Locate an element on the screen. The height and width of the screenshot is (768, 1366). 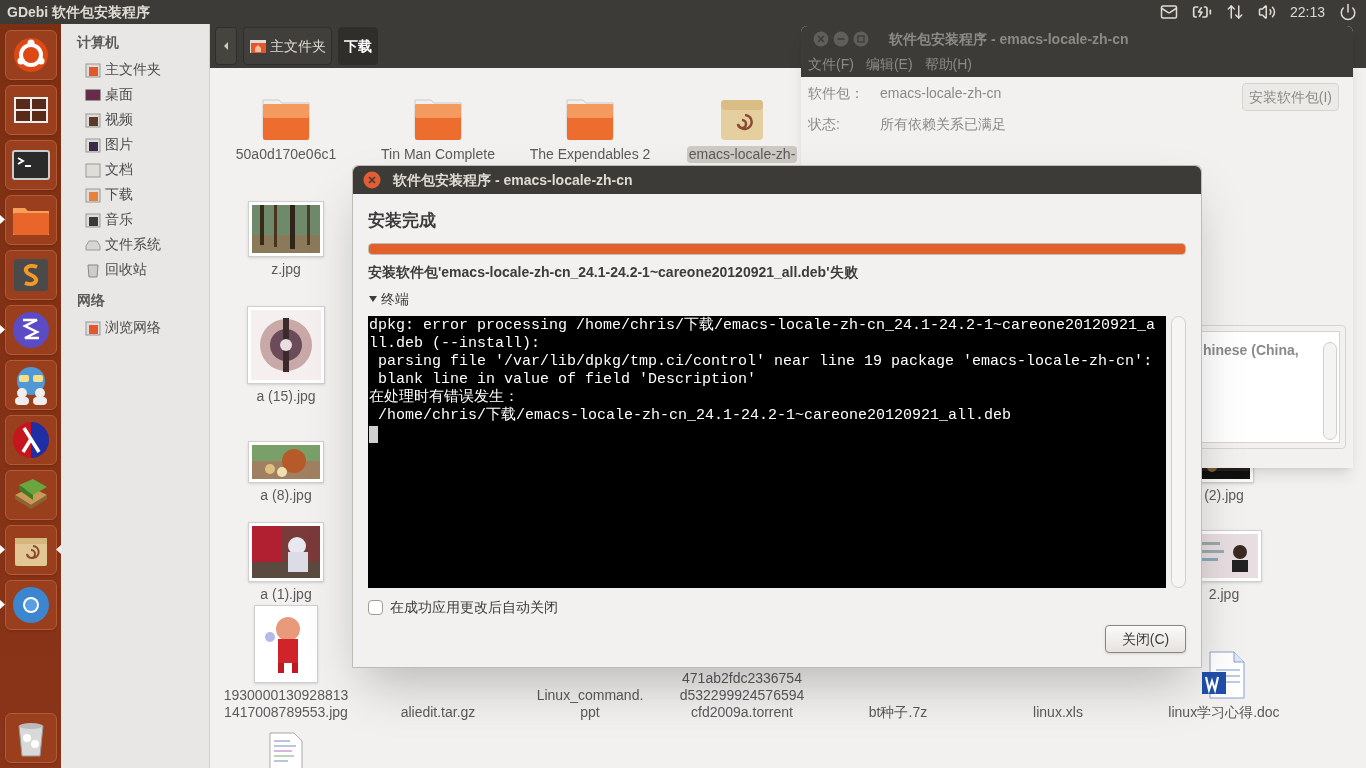
field-label: 软件包： is located at coordinates (836, 93).